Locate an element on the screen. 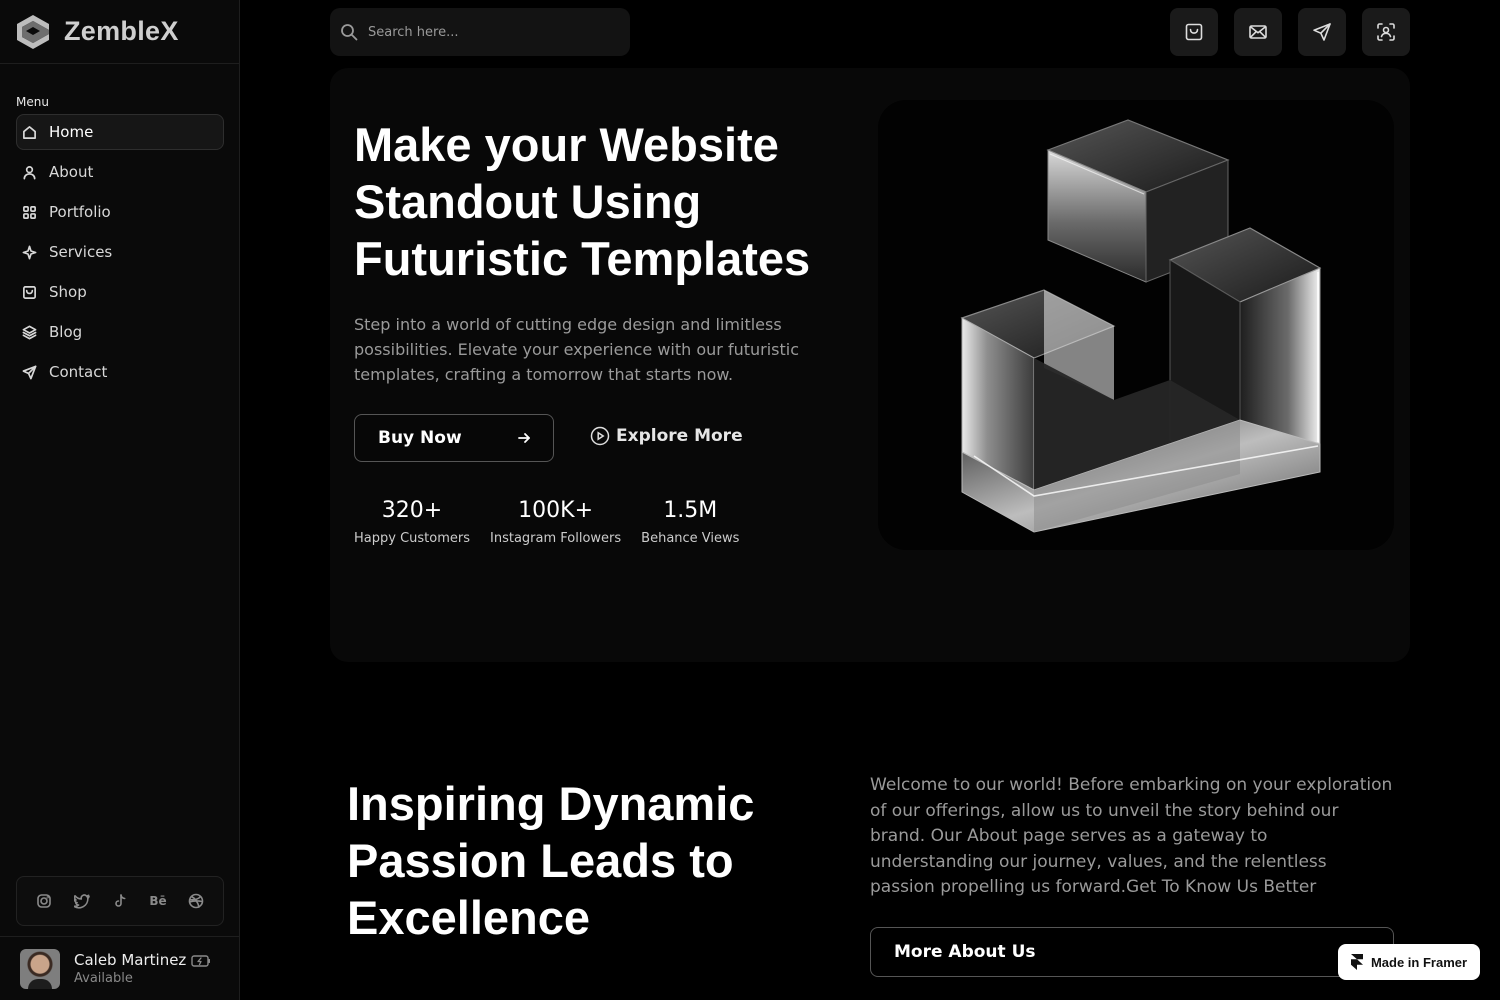  made-in-framer-badge: Made in Framer is located at coordinates (1409, 962).